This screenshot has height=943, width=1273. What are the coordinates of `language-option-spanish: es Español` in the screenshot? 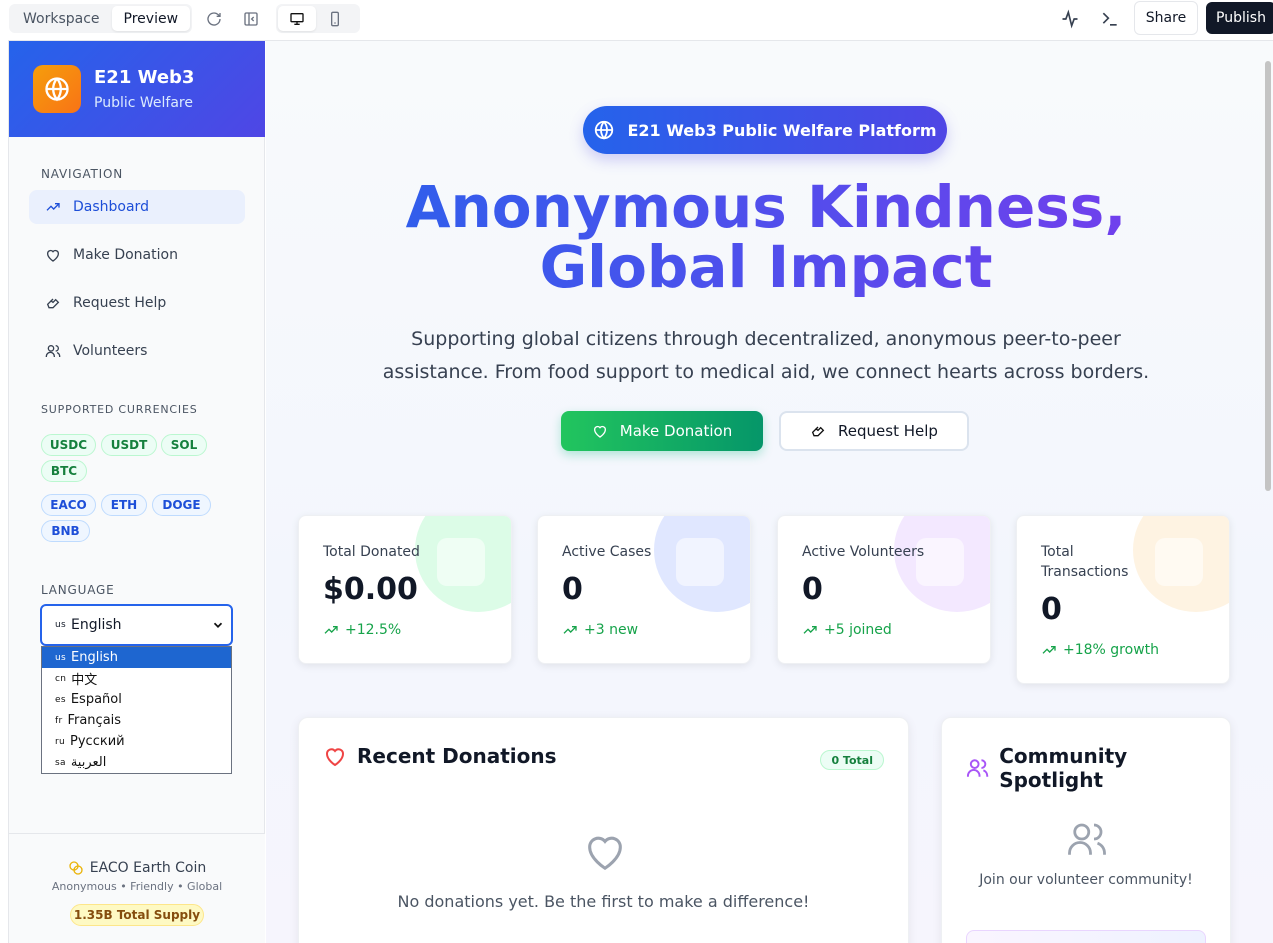 It's located at (136, 699).